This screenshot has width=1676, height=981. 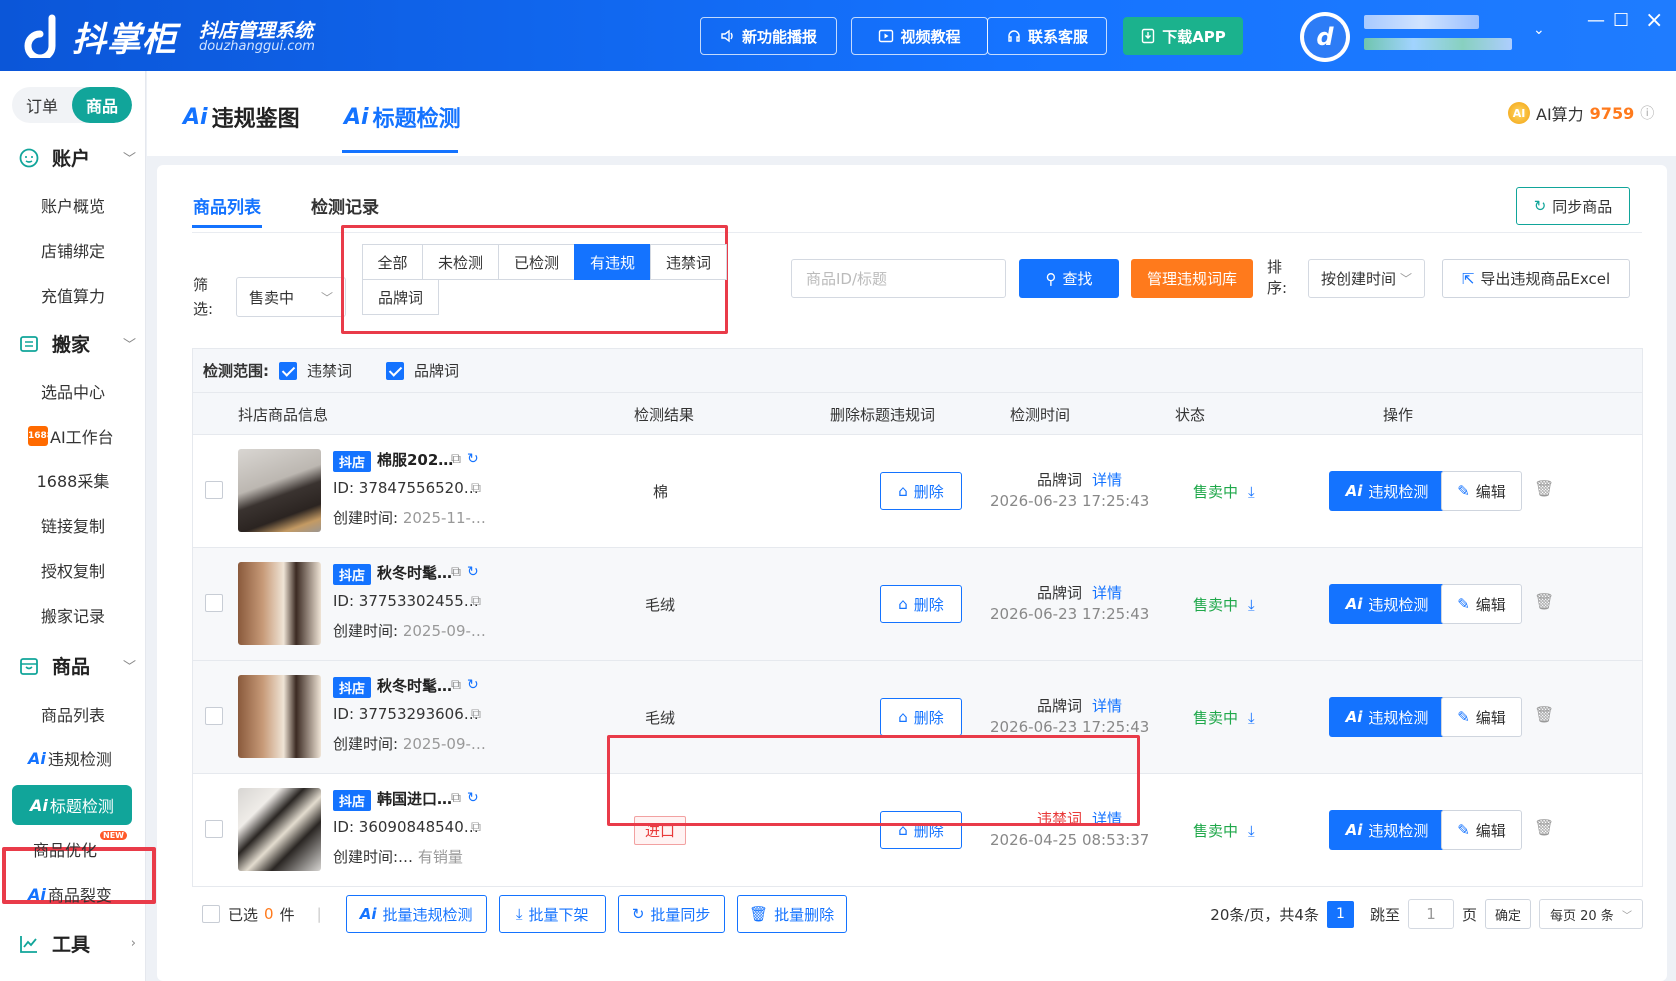 I want to click on status-select: 售卖中 ﹀, so click(x=291, y=297).